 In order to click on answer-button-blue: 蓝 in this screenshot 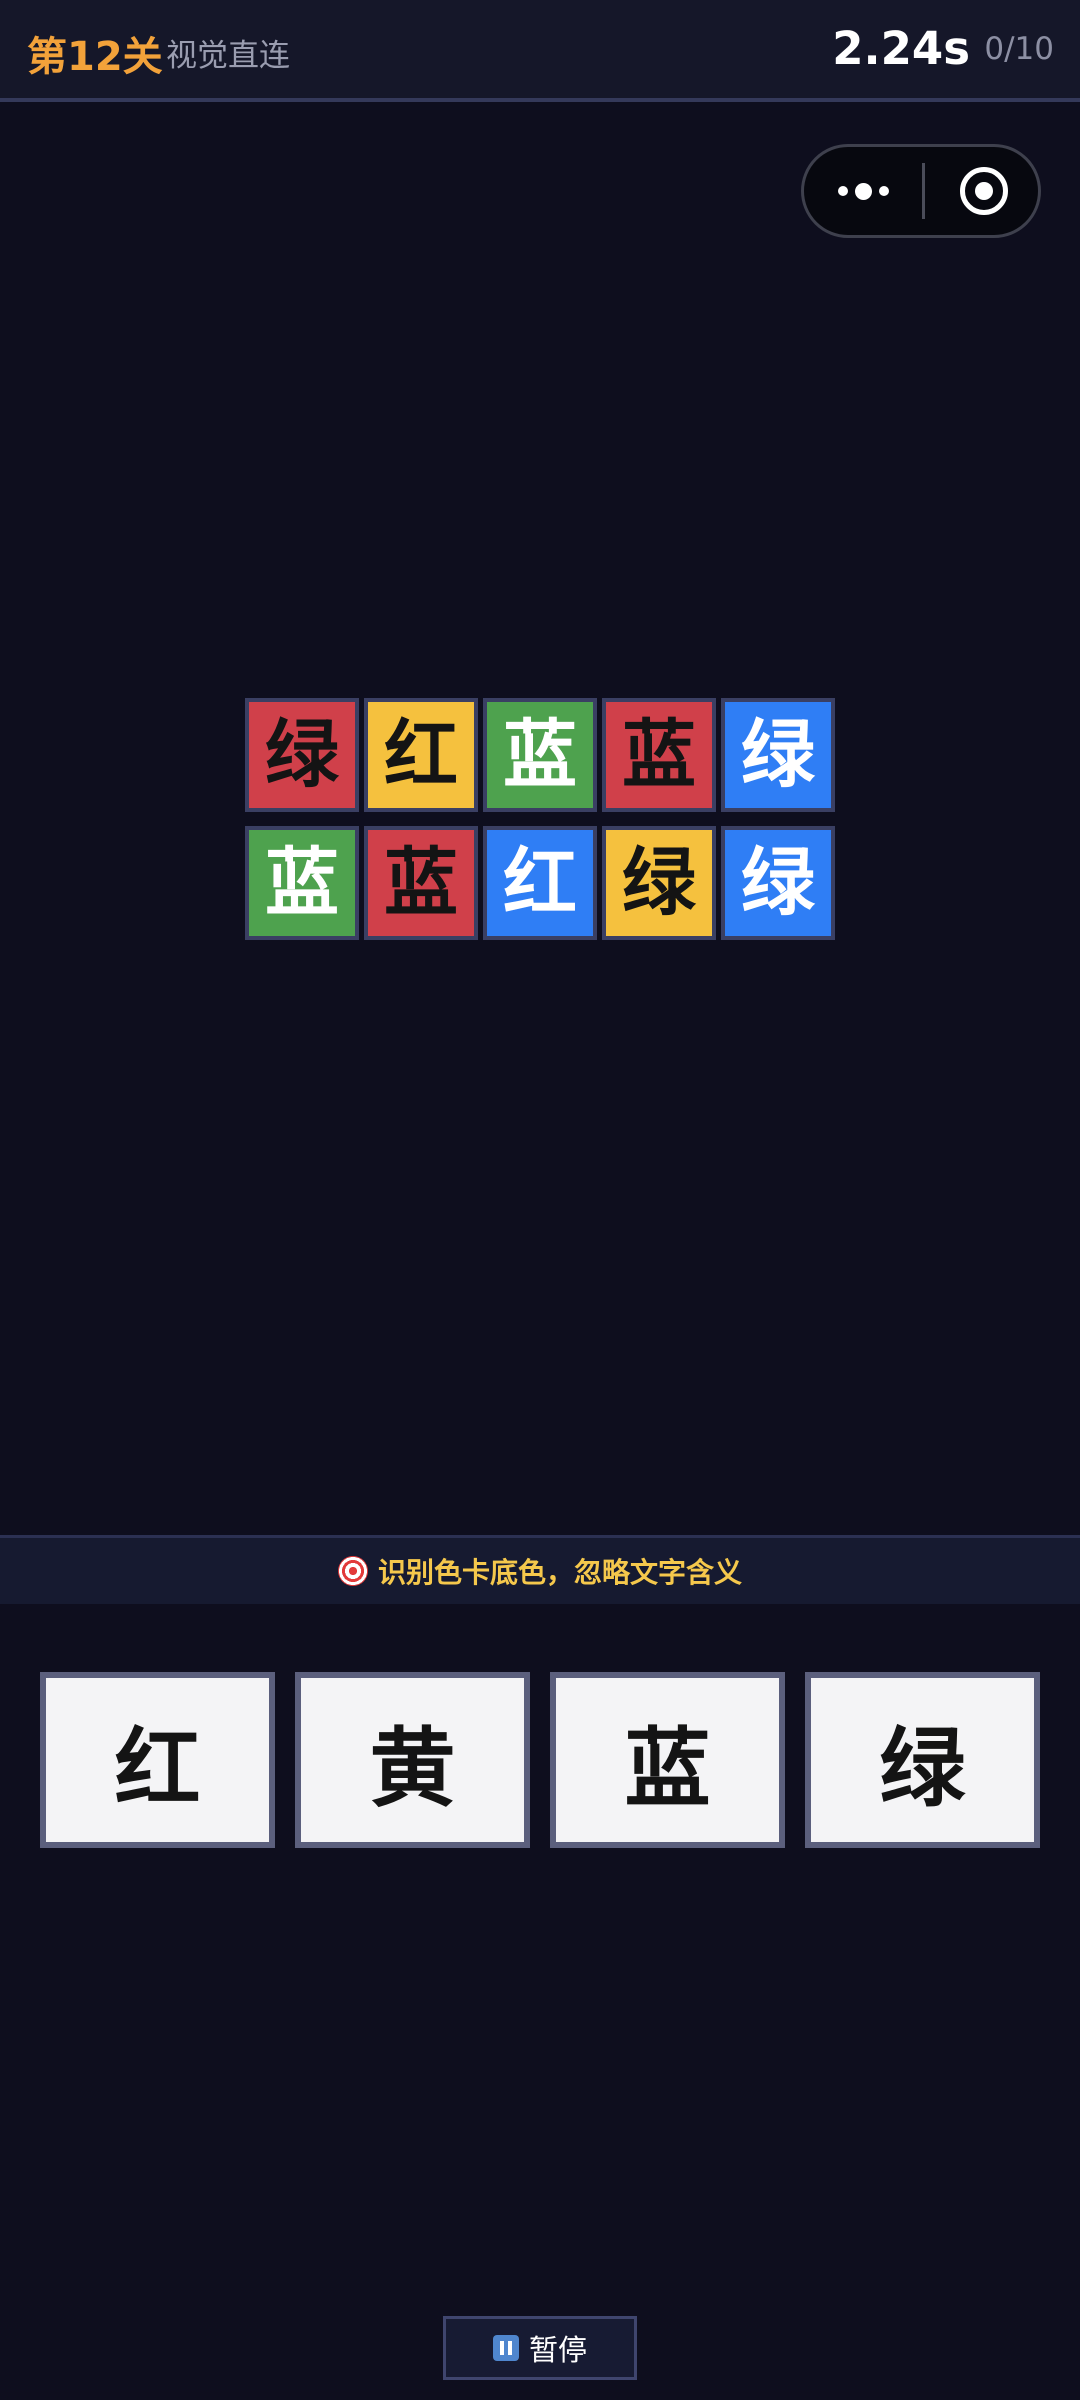, I will do `click(667, 1760)`.